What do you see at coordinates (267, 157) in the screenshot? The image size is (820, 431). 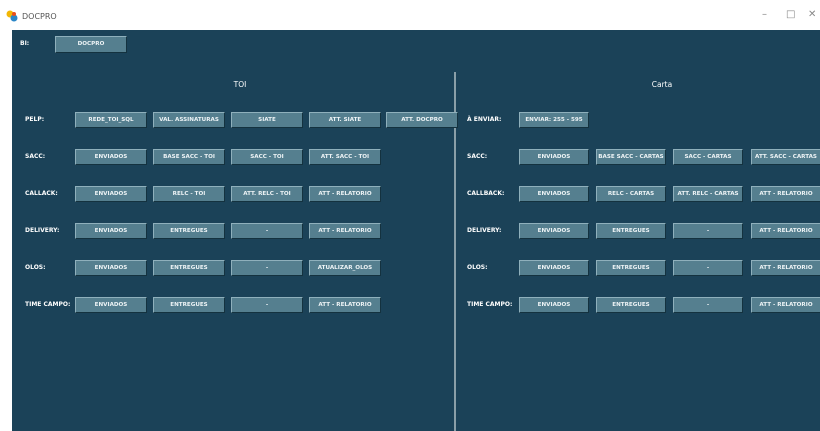 I see `toi-sacc-button-3: SACC - TOI` at bounding box center [267, 157].